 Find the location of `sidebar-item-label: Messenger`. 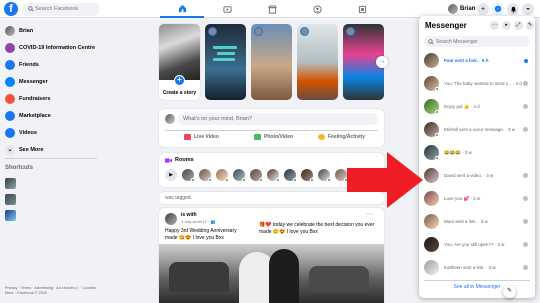

sidebar-item-label: Messenger is located at coordinates (33, 81).